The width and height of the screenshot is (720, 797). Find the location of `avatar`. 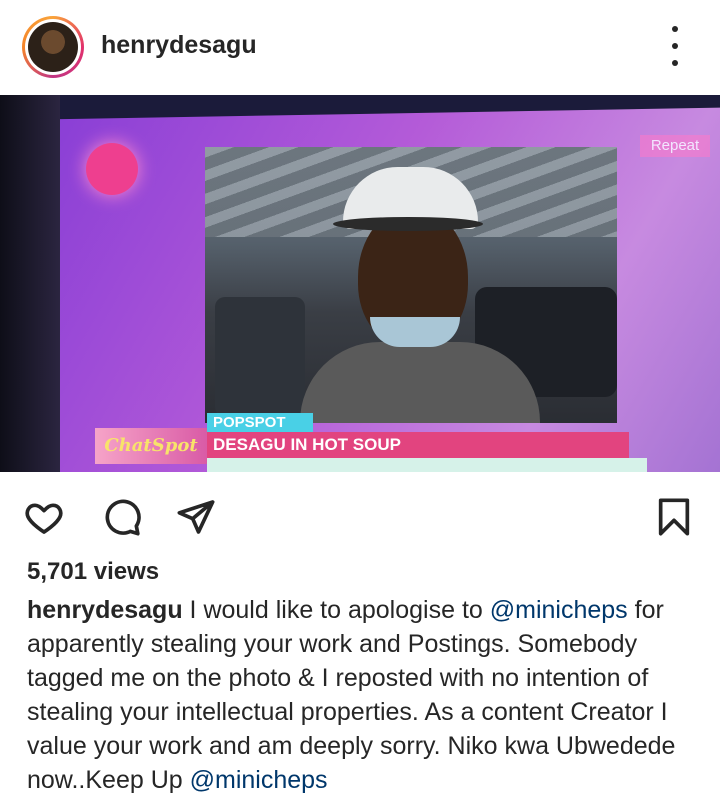

avatar is located at coordinates (53, 47).